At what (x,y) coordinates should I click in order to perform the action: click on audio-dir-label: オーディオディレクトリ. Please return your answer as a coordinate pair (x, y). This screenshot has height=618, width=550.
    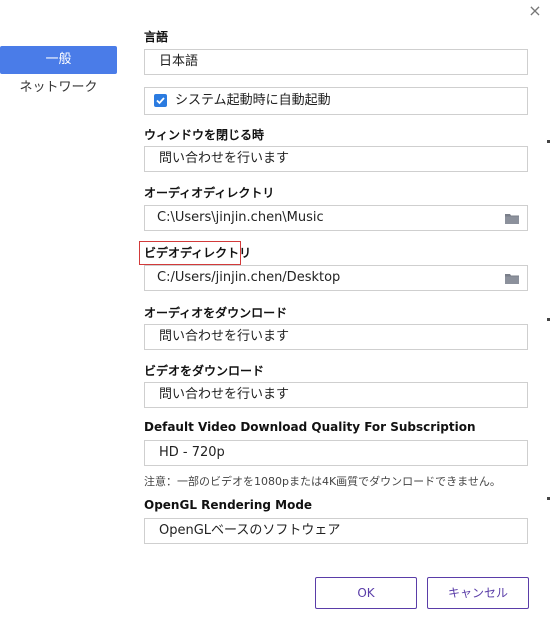
    Looking at the image, I should click on (209, 193).